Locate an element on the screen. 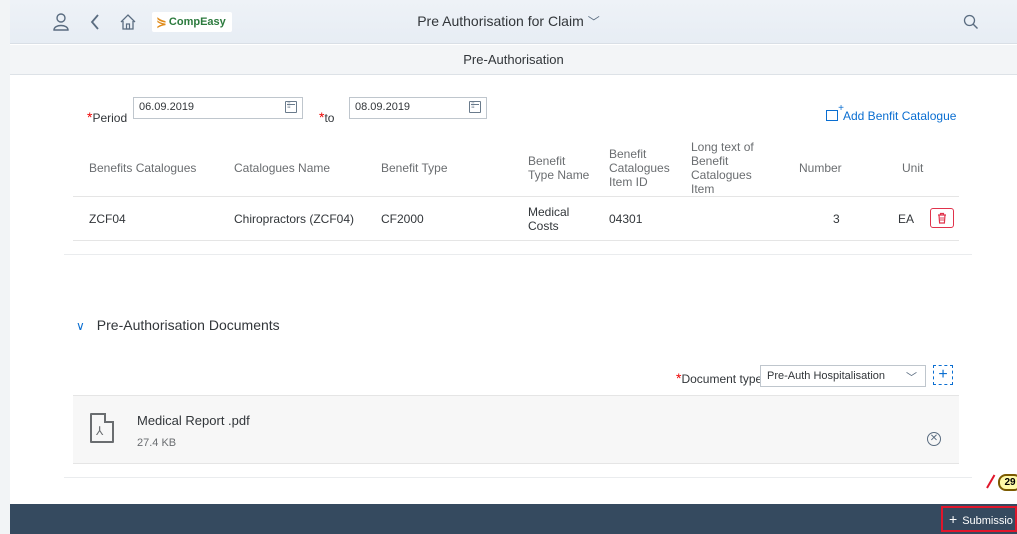 This screenshot has width=1017, height=534. cell-catalogue-name: Chiropractors (ZCF04) is located at coordinates (294, 219).